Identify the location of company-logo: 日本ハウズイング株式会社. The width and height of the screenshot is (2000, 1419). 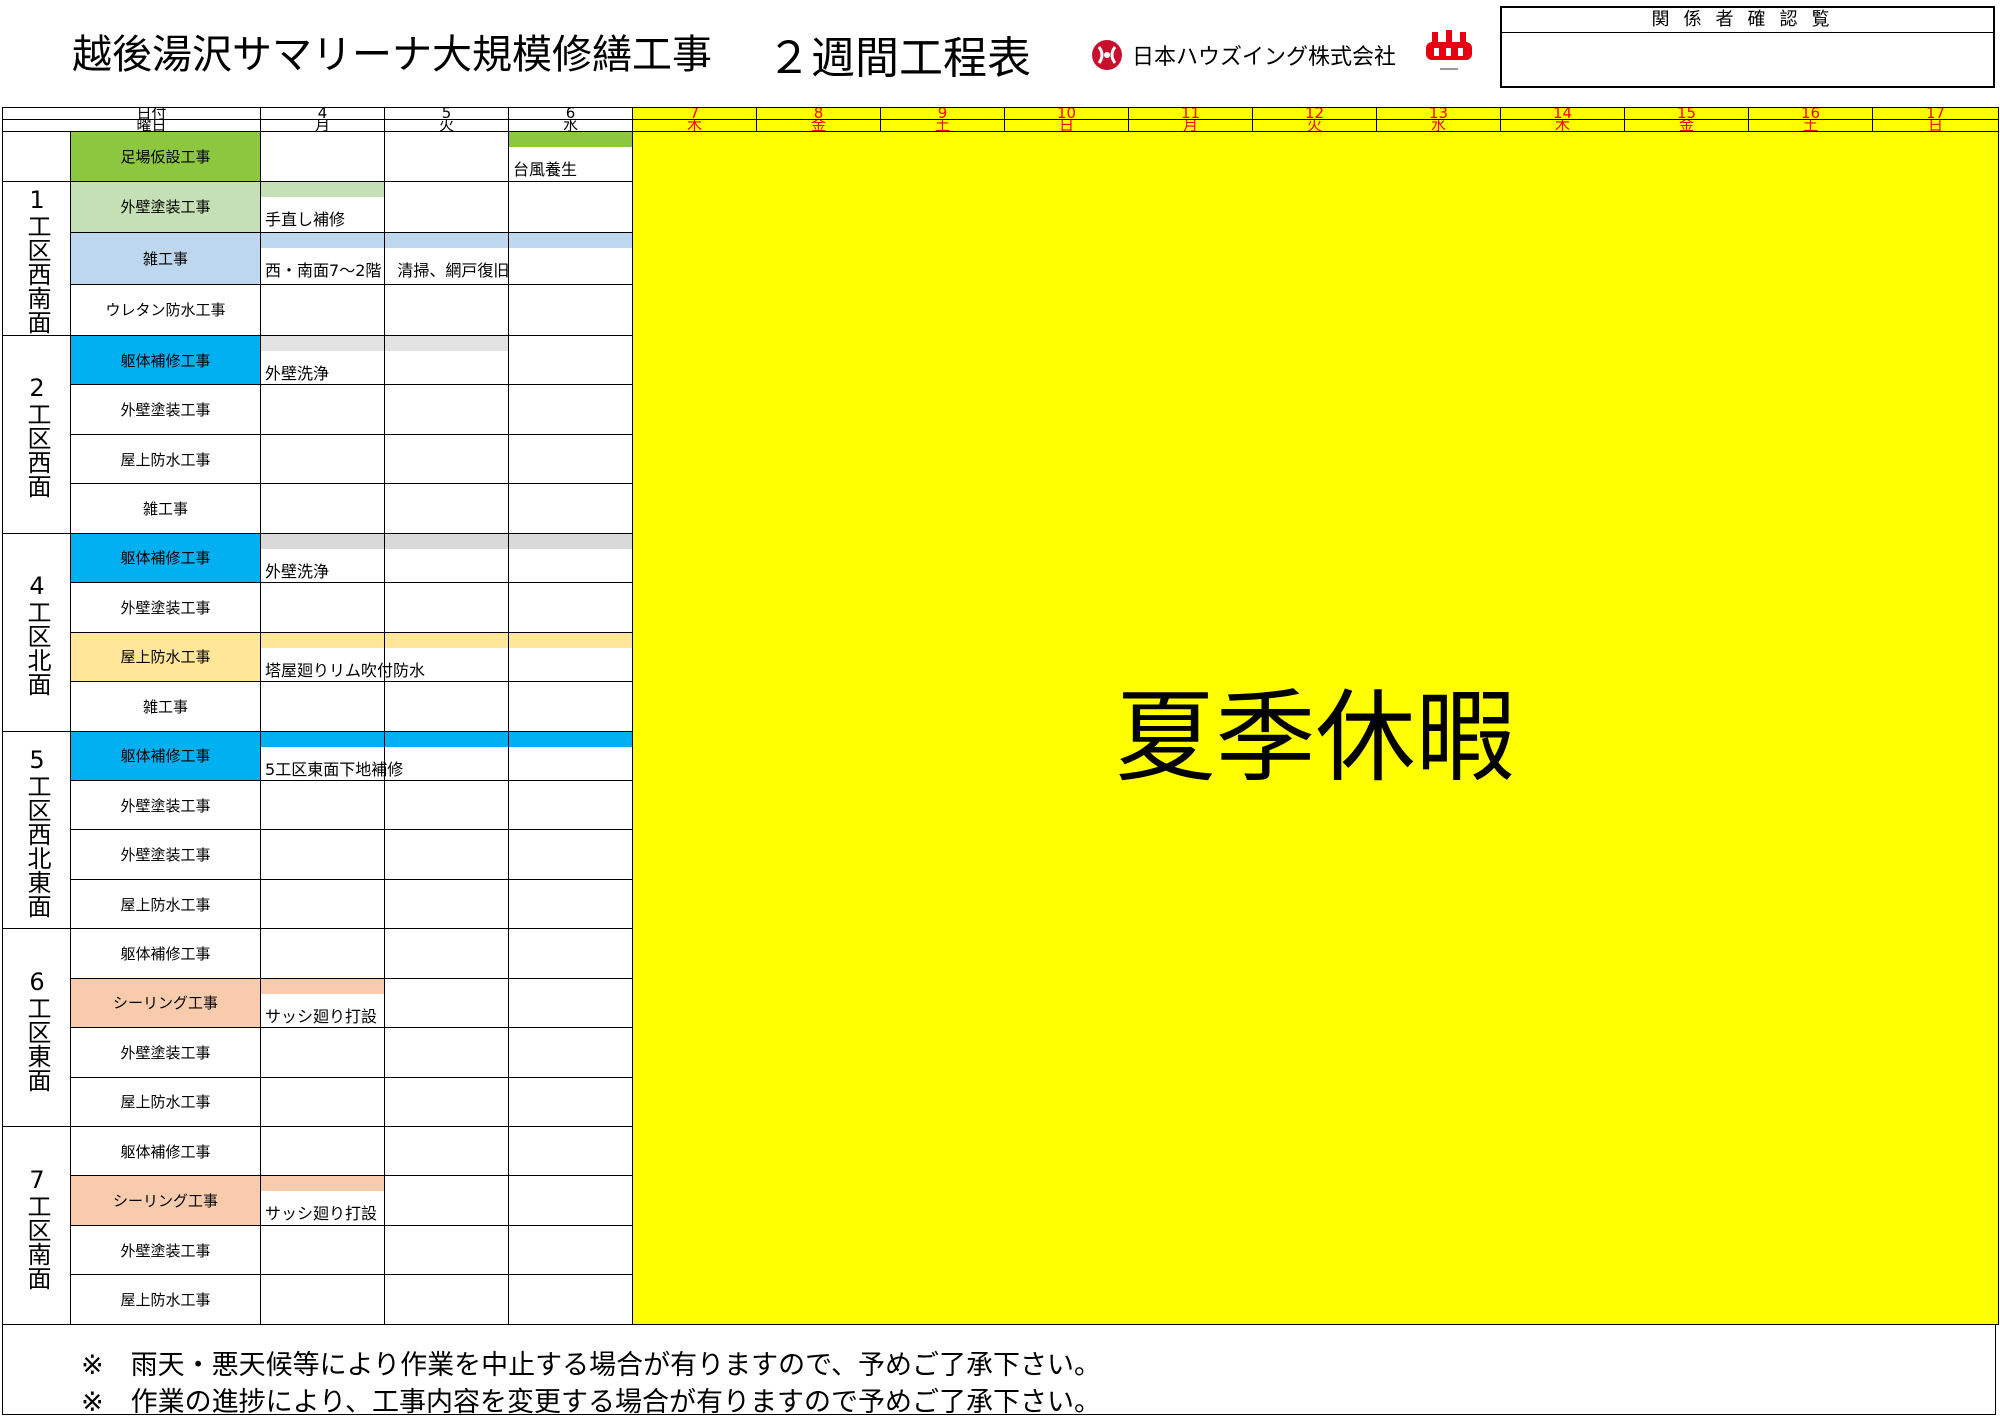
(1243, 55).